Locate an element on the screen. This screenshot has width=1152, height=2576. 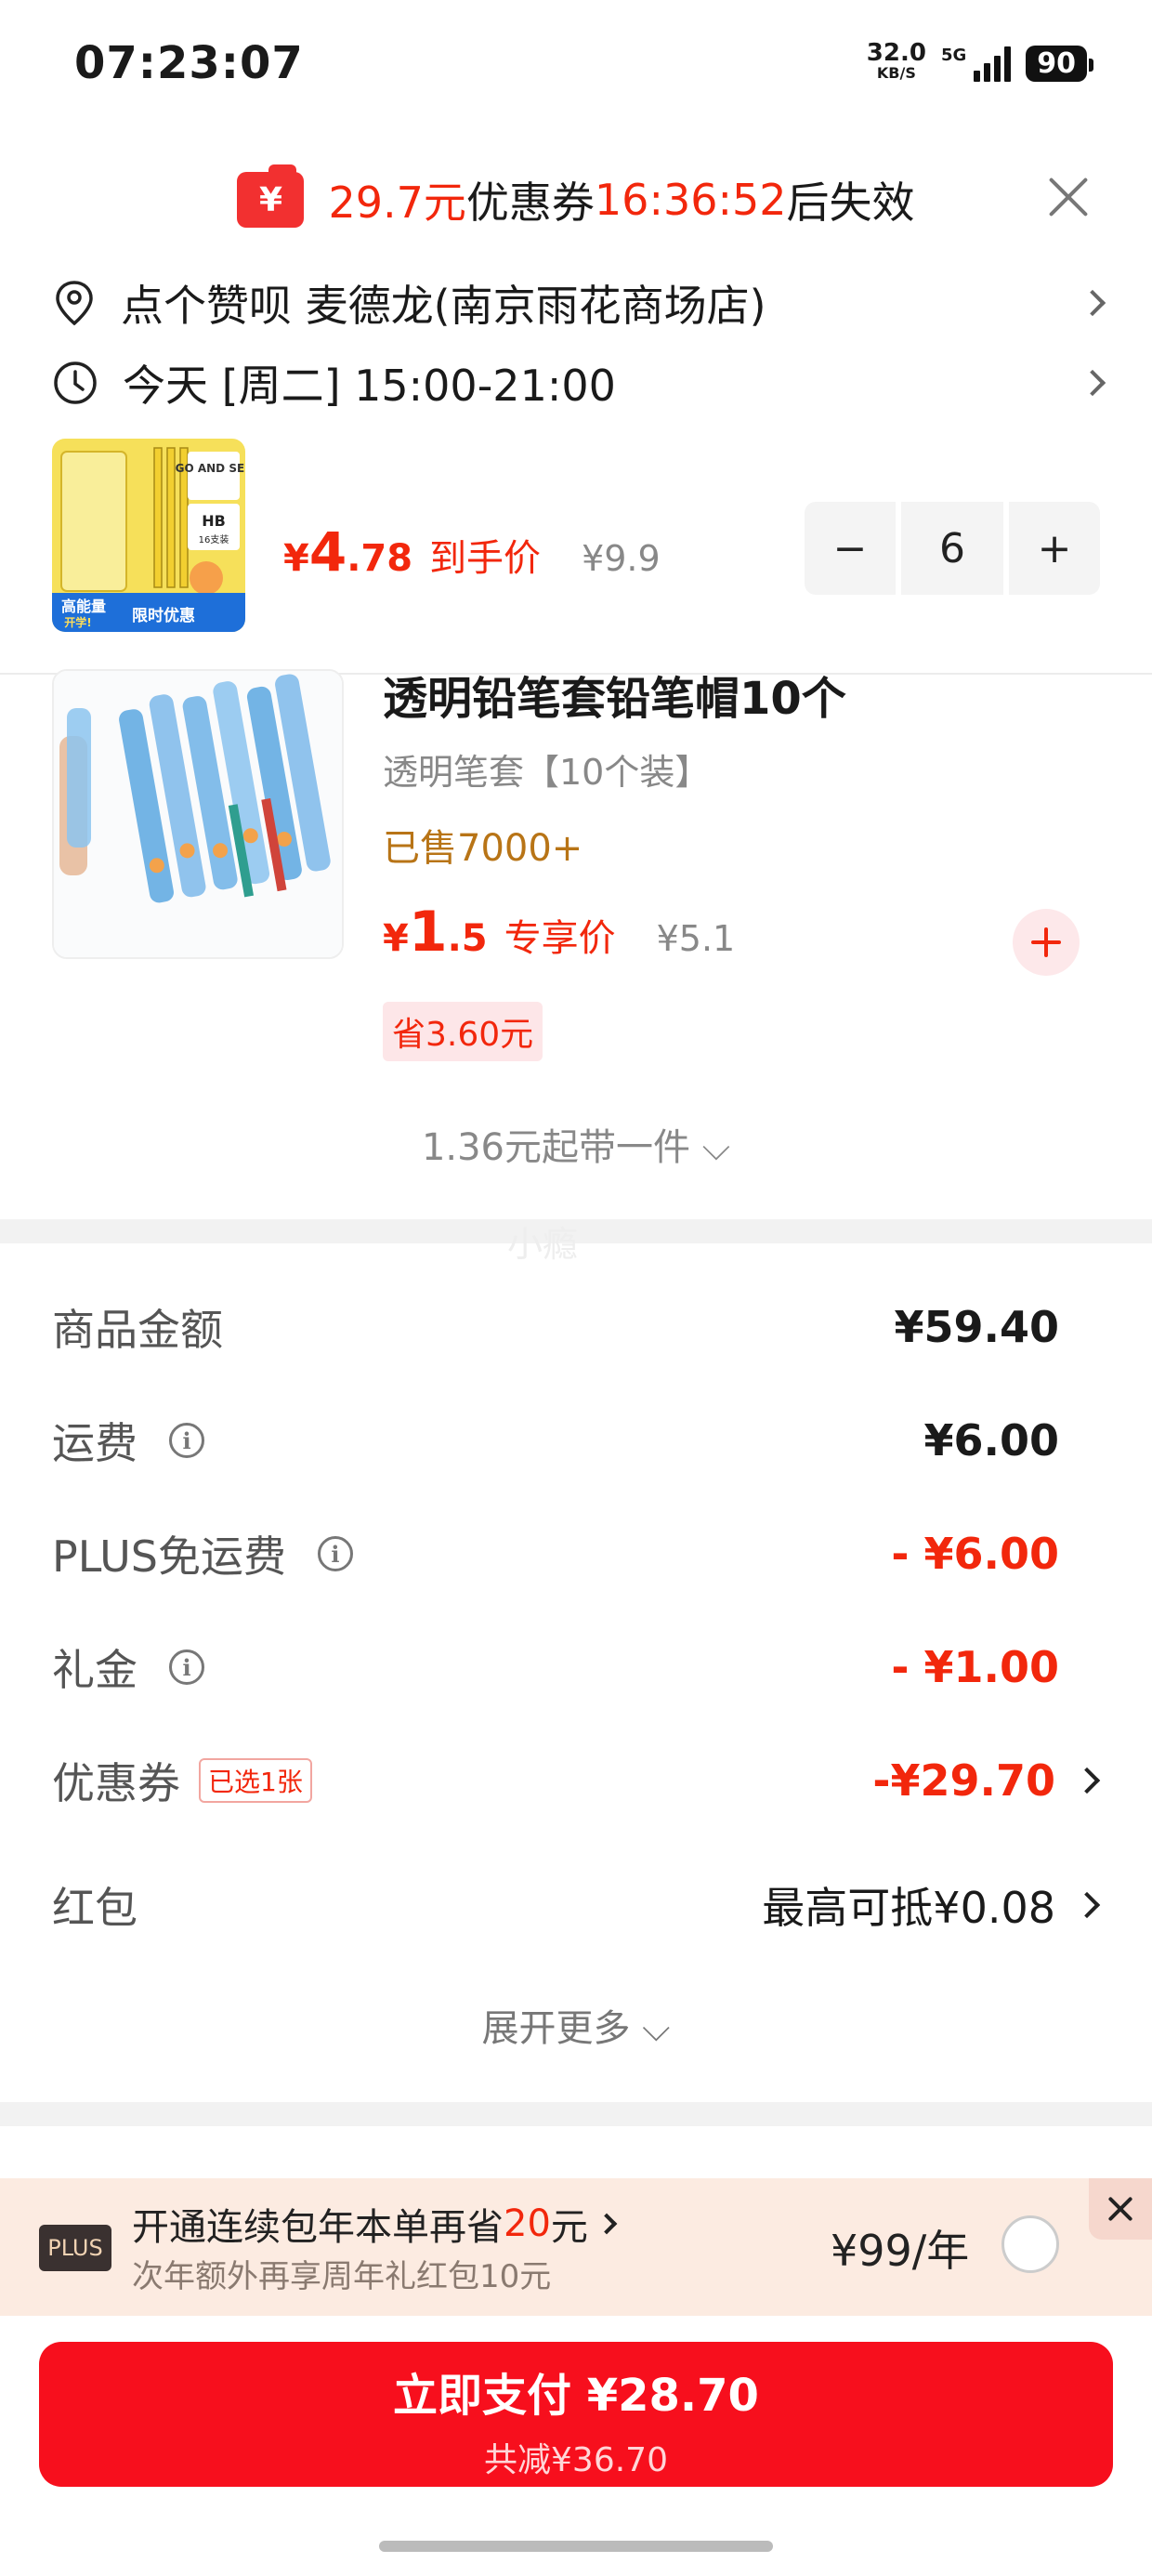
quantity-value: 6 is located at coordinates (952, 548).